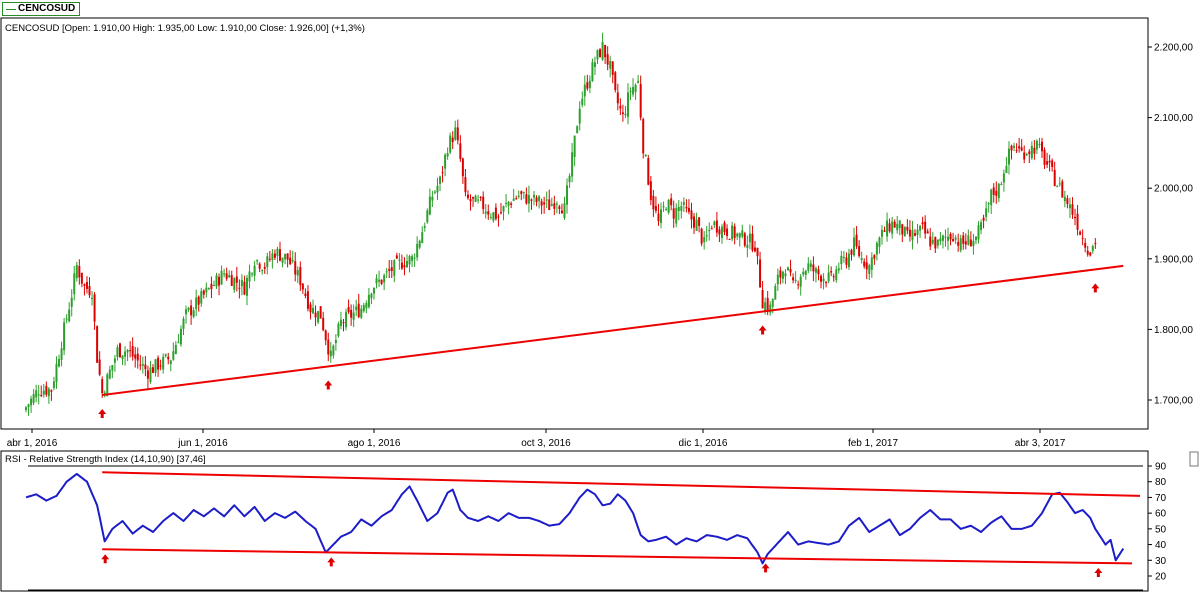  I want to click on date-axis-label: feb 1, 2017, so click(873, 443).